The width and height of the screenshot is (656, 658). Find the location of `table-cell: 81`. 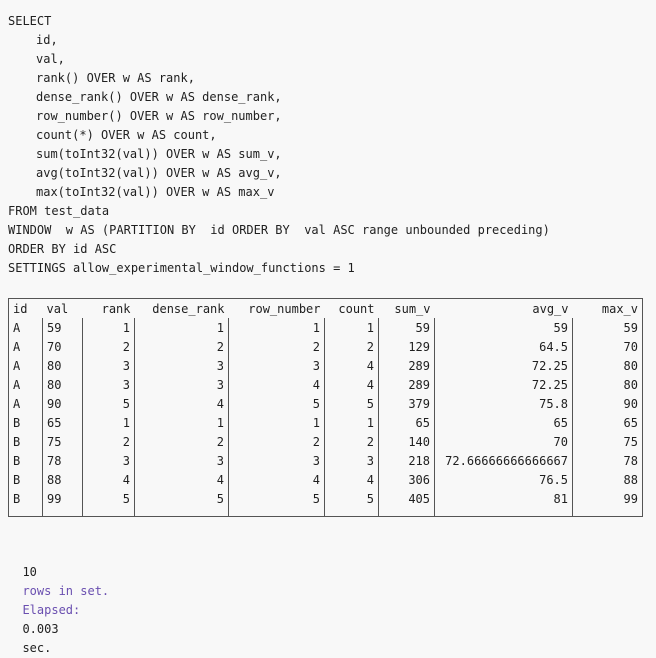

table-cell: 81 is located at coordinates (503, 498).